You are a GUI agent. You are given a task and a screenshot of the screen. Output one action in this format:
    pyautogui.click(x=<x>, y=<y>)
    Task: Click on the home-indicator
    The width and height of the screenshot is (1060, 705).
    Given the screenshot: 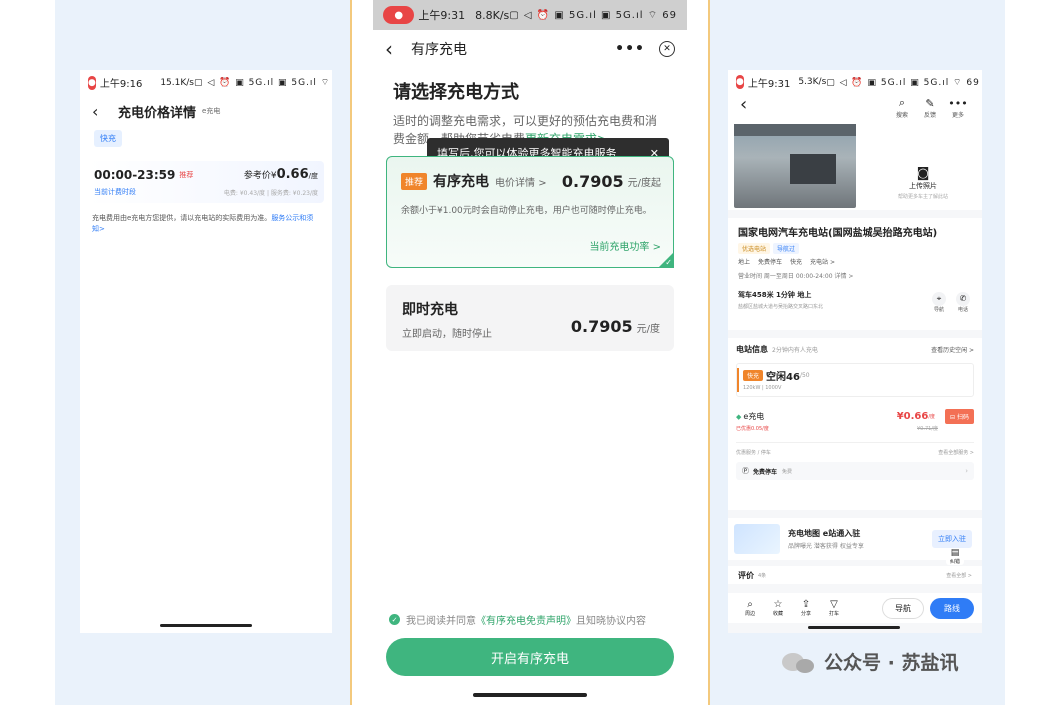 What is the action you would take?
    pyautogui.click(x=854, y=627)
    